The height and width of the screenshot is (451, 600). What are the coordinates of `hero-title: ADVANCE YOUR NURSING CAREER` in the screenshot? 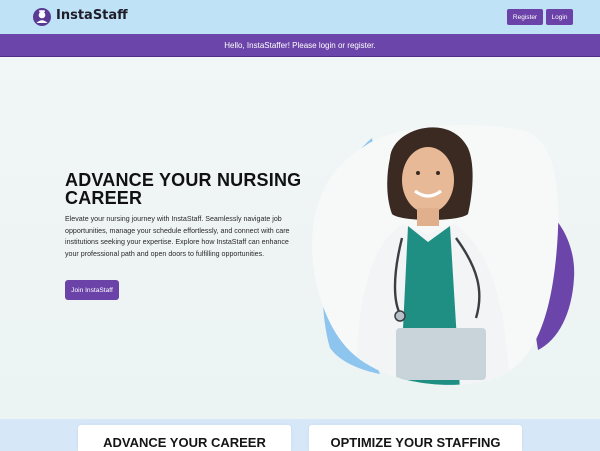 It's located at (183, 189).